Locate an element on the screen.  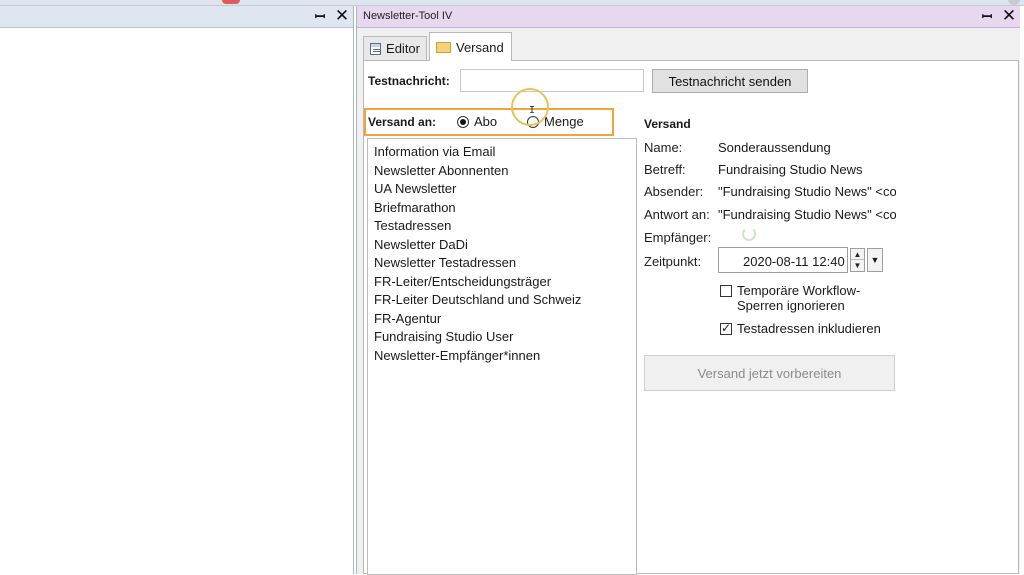
datetime-spinner: ▲ ▼ is located at coordinates (857, 260).